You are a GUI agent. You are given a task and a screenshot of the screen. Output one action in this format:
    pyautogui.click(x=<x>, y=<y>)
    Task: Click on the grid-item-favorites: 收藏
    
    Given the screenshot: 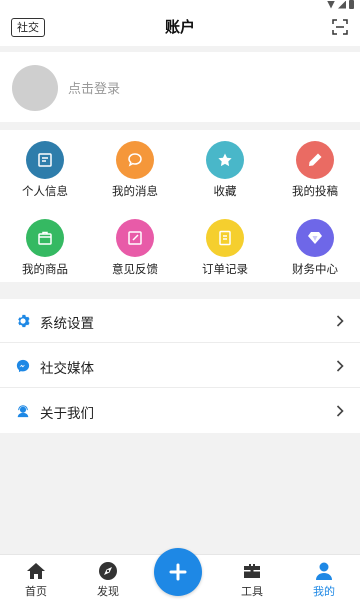 What is the action you would take?
    pyautogui.click(x=225, y=167)
    